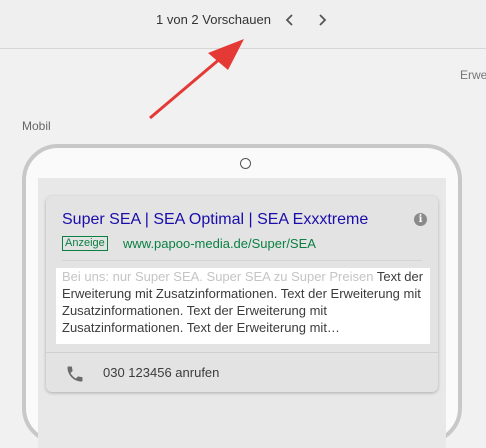 The height and width of the screenshot is (448, 486). I want to click on preview-toolbar: 1 von 2 Vorschauen, so click(243, 24).